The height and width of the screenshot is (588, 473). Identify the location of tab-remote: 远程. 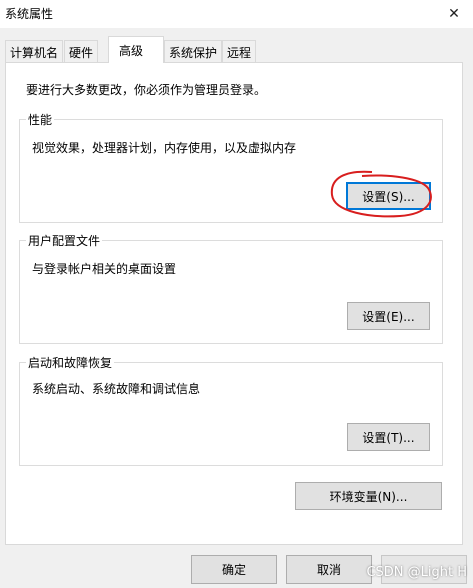
(239, 51).